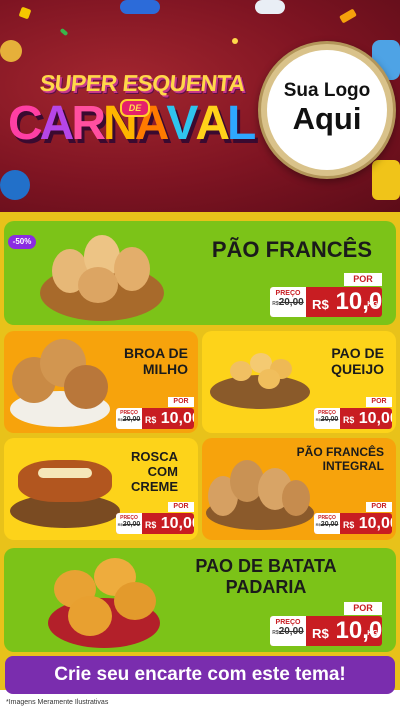  What do you see at coordinates (57, 702) in the screenshot?
I see `footnote: *Imagens Meramente Ilustrativas` at bounding box center [57, 702].